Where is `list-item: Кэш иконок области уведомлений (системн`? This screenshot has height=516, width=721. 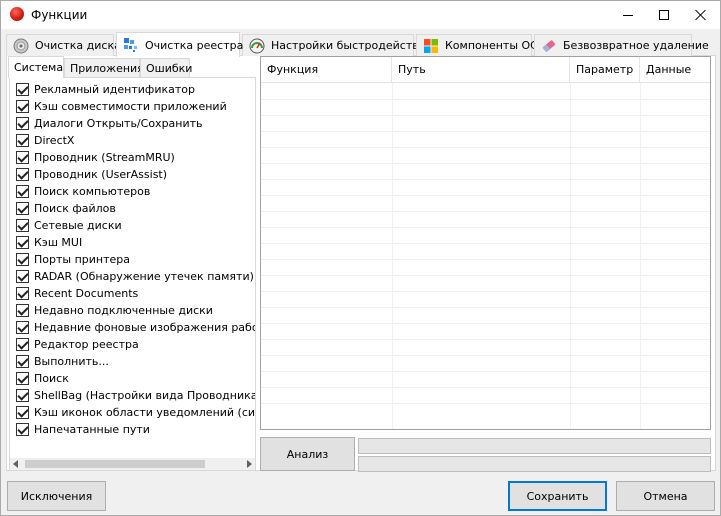 list-item: Кэш иконок области уведомлений (системн is located at coordinates (136, 412).